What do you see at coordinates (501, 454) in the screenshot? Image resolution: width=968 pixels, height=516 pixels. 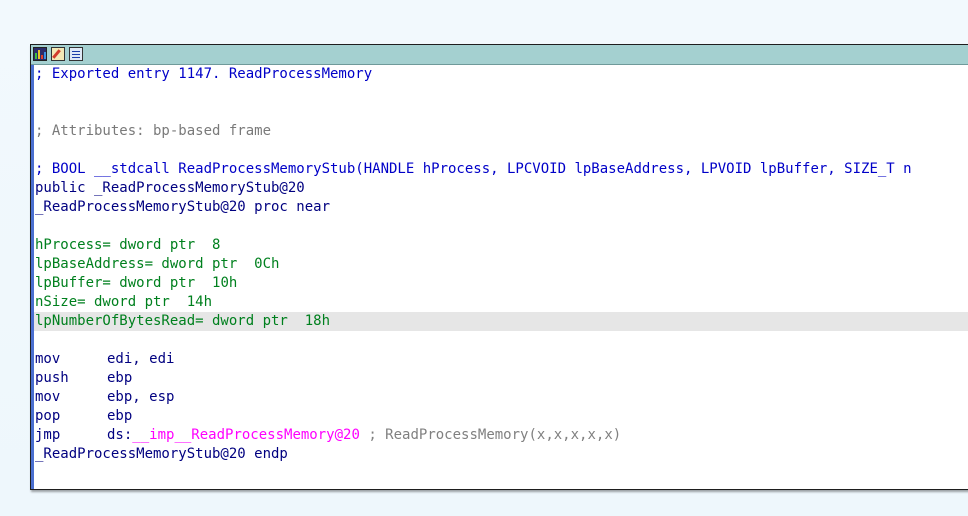 I see `endp-declaration: _ReadProcessMemoryStub@20 endp` at bounding box center [501, 454].